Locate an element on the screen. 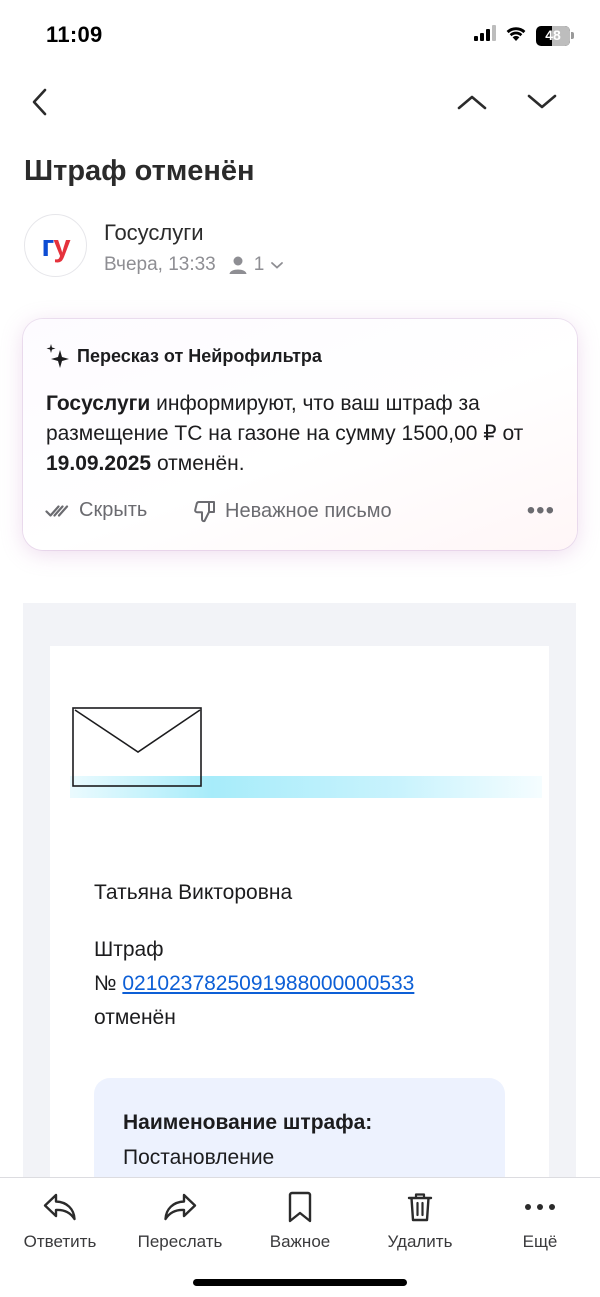 Image resolution: width=600 pixels, height=1297 pixels. trash-icon is located at coordinates (420, 1207).